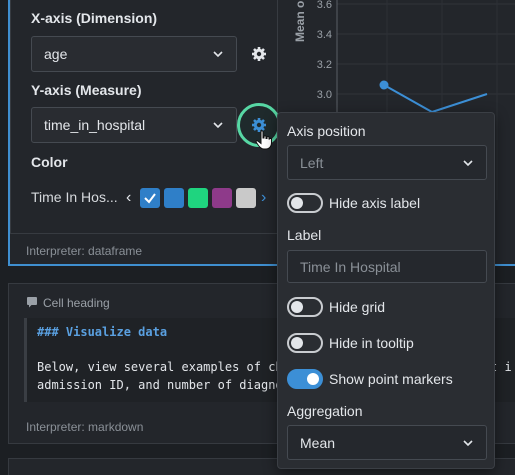 The width and height of the screenshot is (515, 475). Describe the element at coordinates (305, 343) in the screenshot. I see `hide-in-tooltip-toggle` at that location.